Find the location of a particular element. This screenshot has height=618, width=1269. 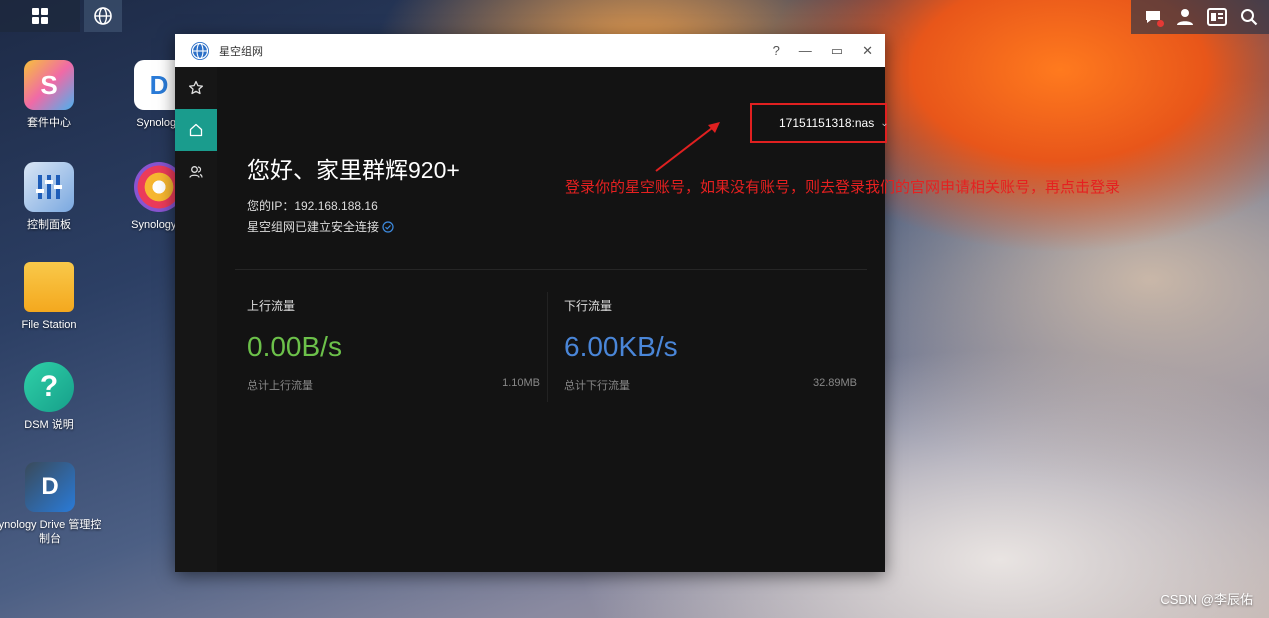

annotation-arrow is located at coordinates (687, 147).